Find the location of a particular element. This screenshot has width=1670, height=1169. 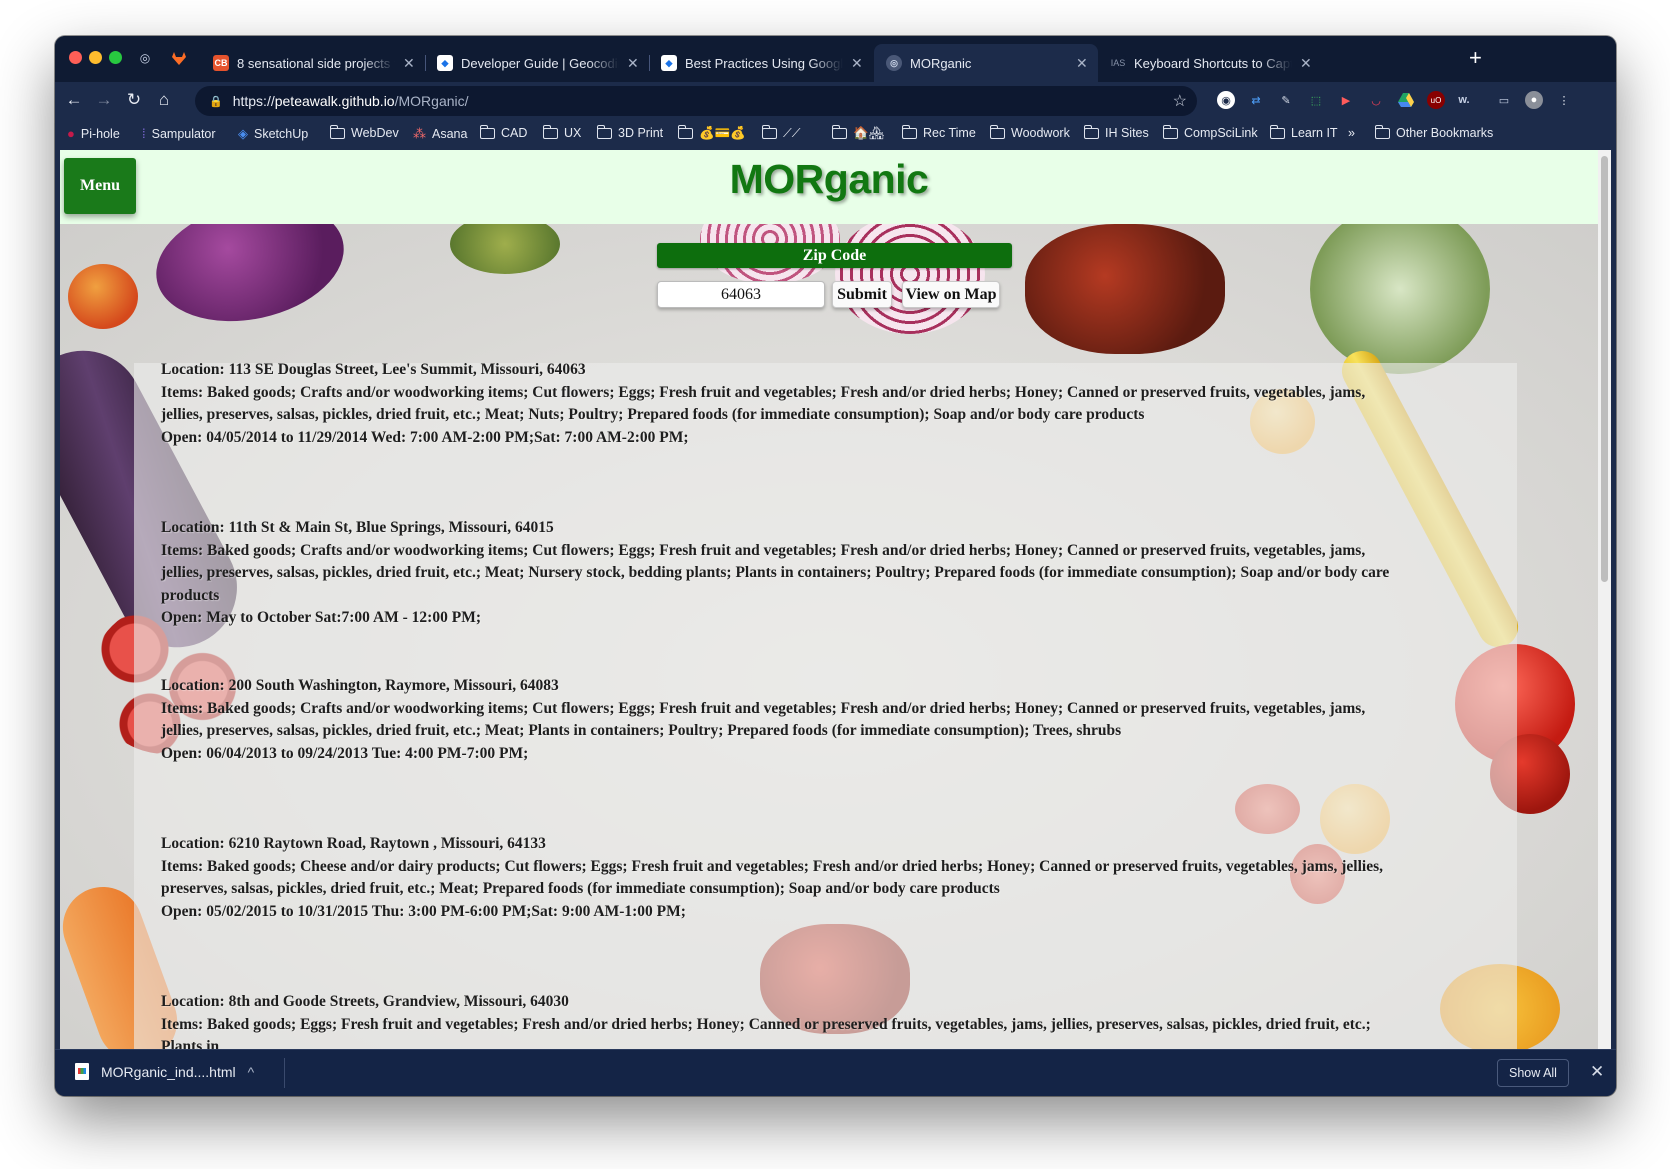

zoom-window-button is located at coordinates (115, 57).